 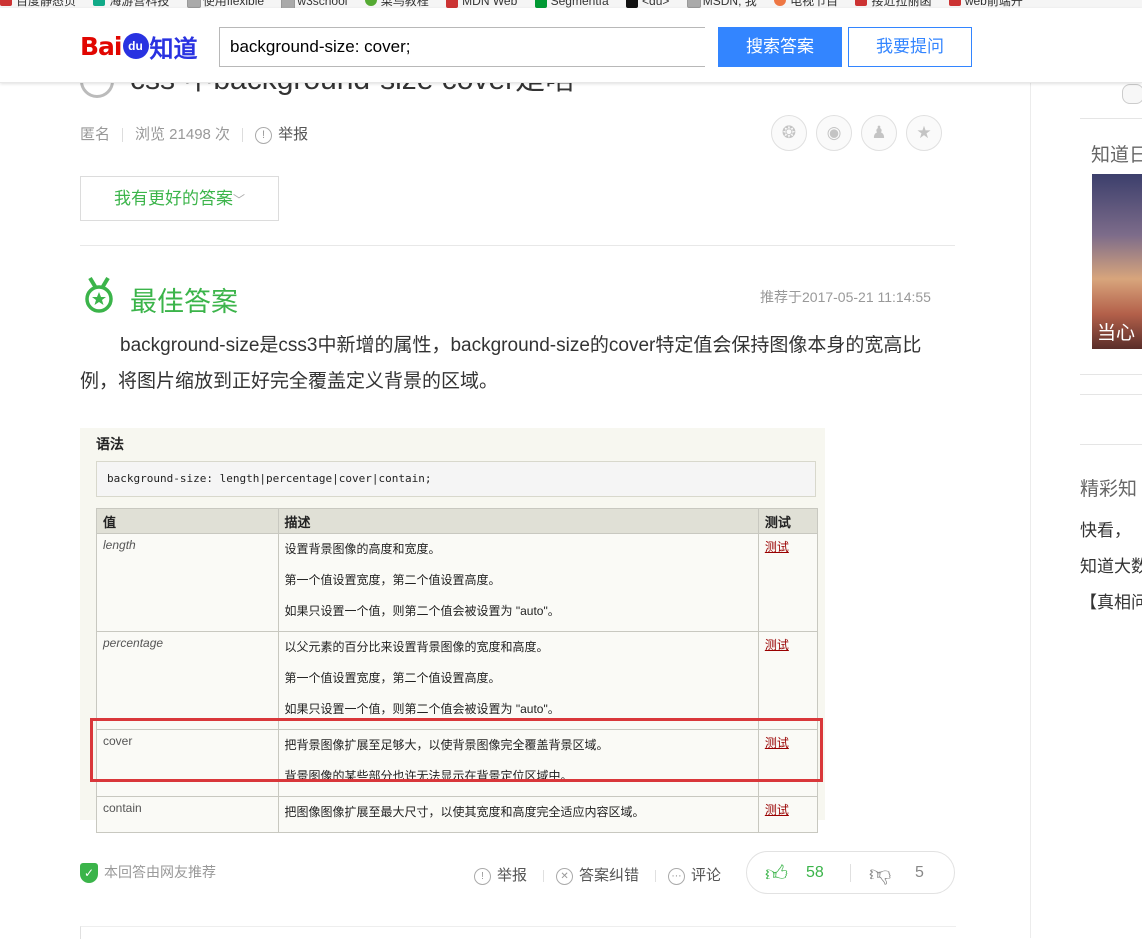 I want to click on cover-highlight-box, so click(x=456, y=750).